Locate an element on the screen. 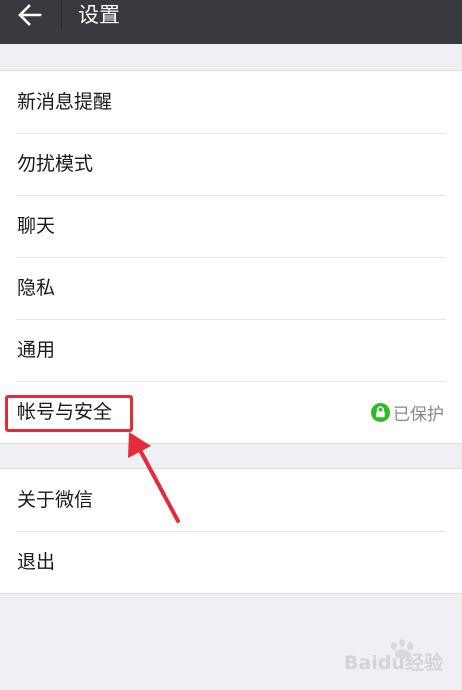  back-button is located at coordinates (30, 15).